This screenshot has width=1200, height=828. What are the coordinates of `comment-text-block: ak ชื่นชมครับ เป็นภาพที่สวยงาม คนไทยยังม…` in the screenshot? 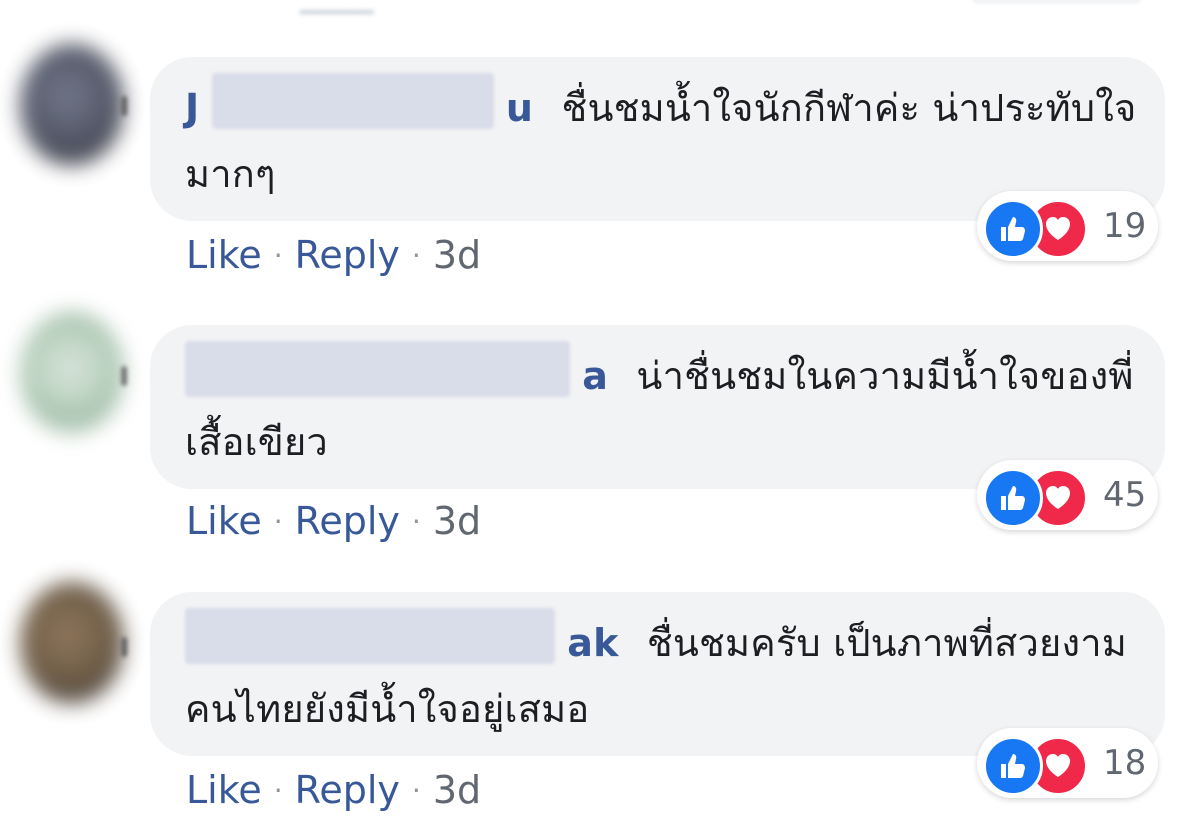 It's located at (660, 675).